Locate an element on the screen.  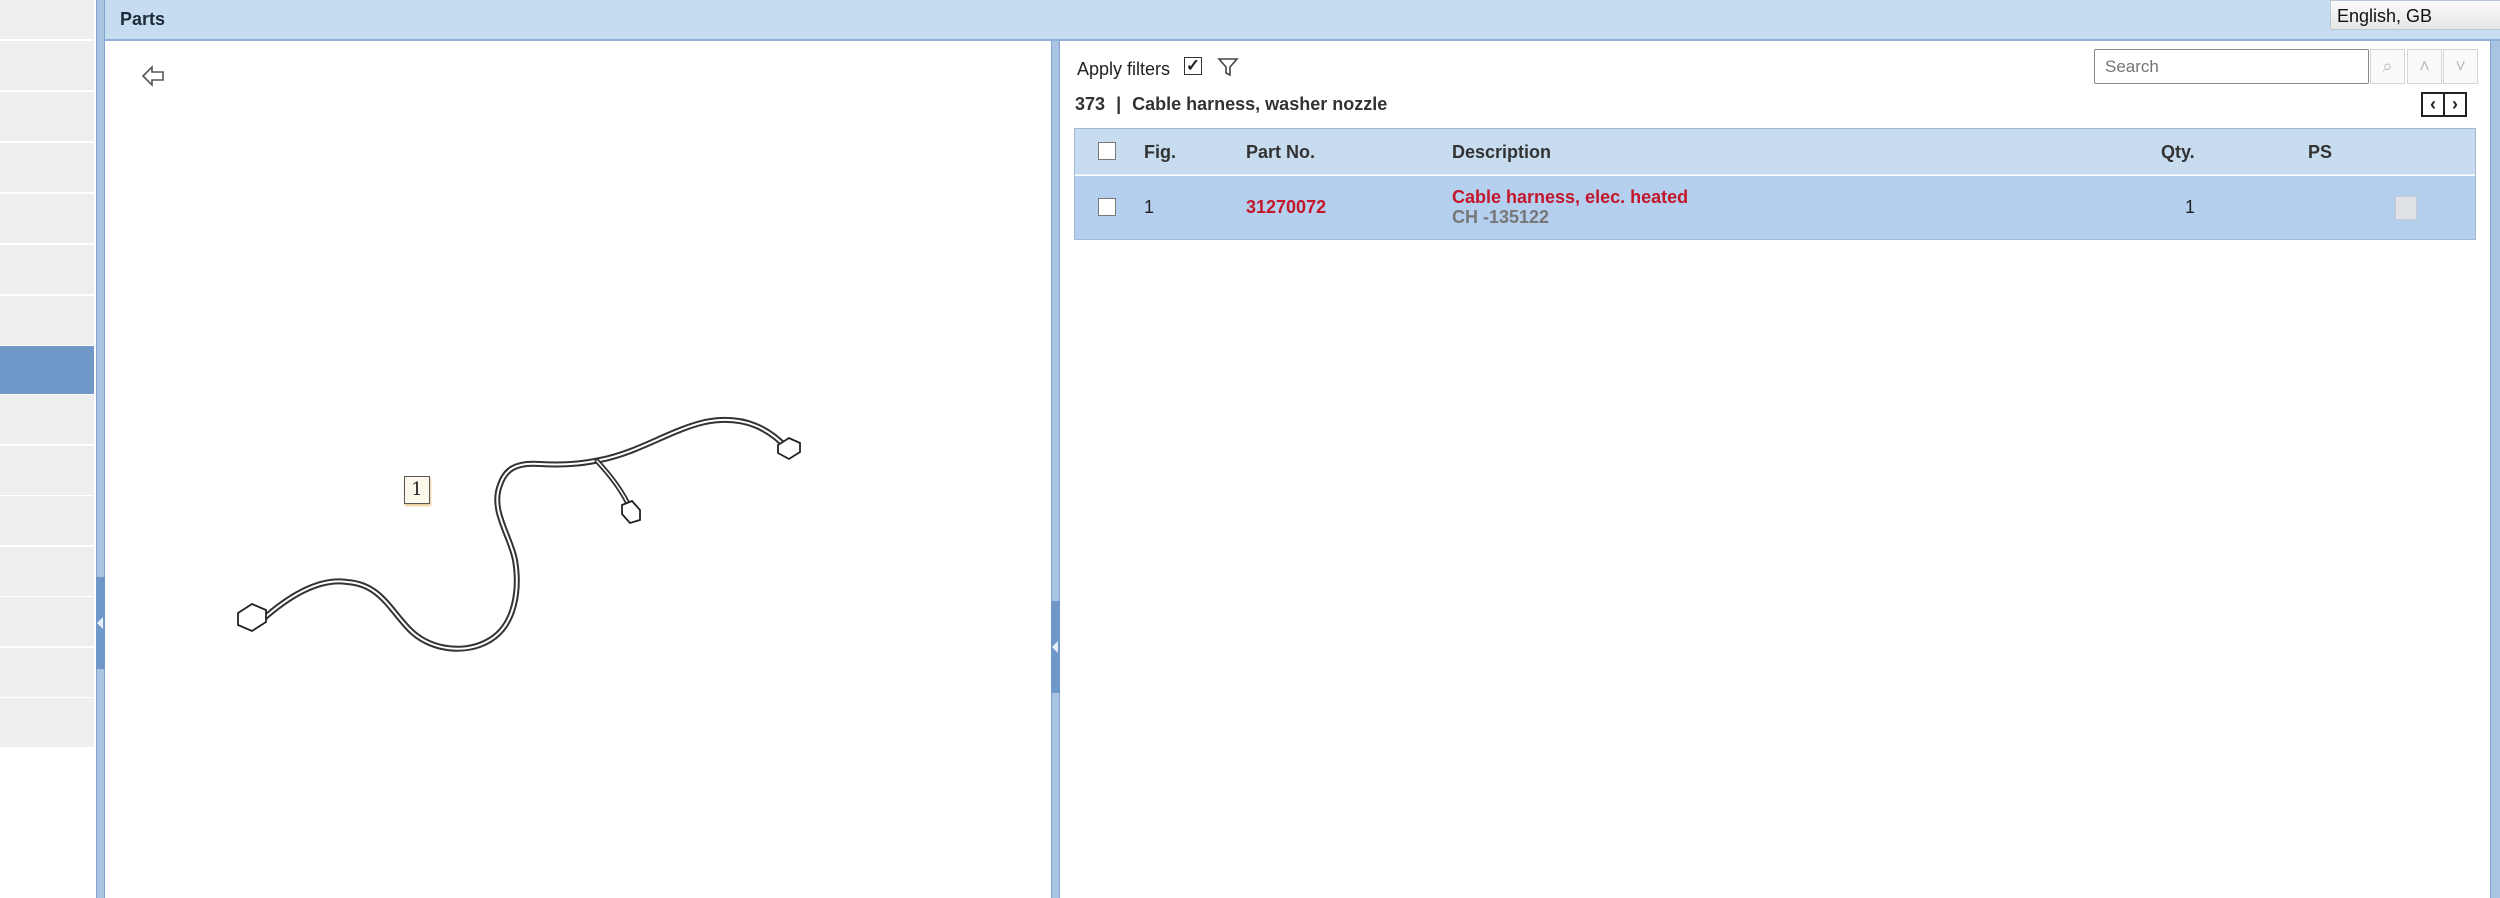
search-icon: ⌕ is located at coordinates (2387, 66).